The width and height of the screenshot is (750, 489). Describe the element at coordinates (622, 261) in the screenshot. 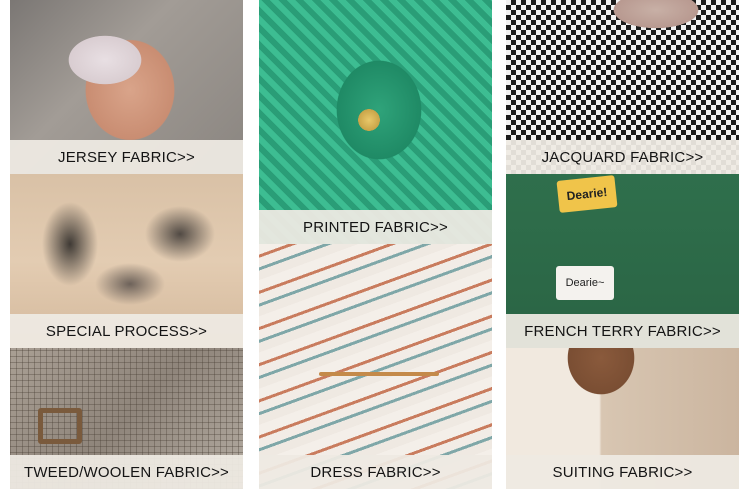

I see `tile-french-terry-fabric: Dearie! Dearie~ FRENCH TERRY FABRIC>>` at that location.